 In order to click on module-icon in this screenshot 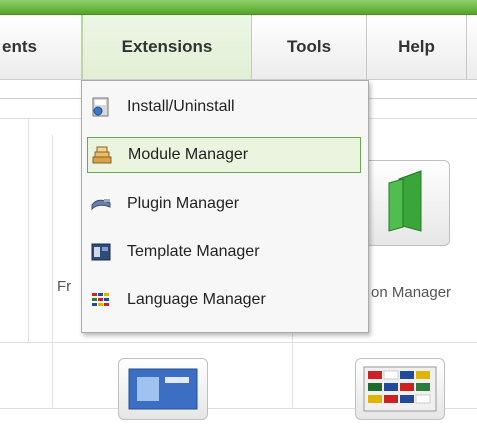, I will do `click(102, 155)`.